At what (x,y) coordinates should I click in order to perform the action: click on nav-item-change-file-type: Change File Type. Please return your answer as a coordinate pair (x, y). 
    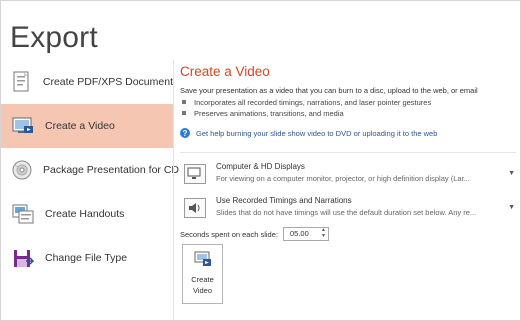
    Looking at the image, I should click on (87, 258).